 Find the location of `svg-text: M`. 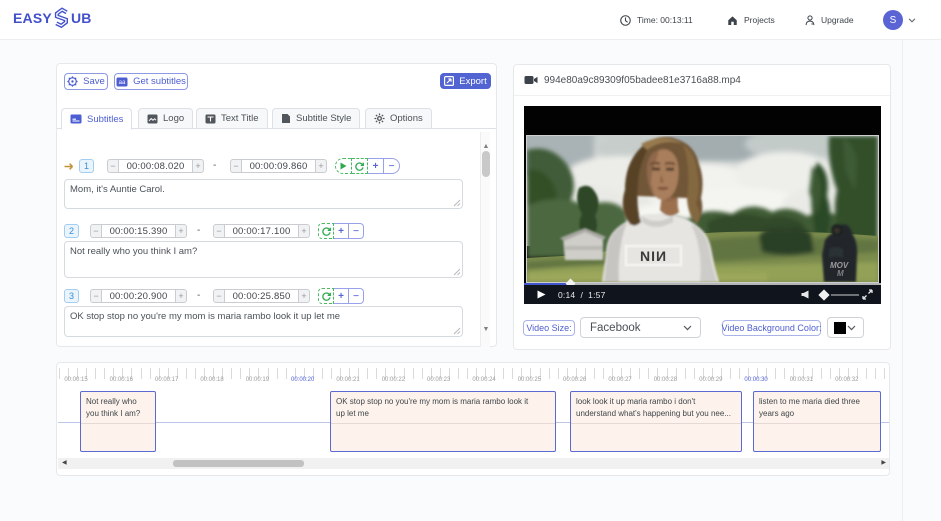

svg-text: M is located at coordinates (840, 273).